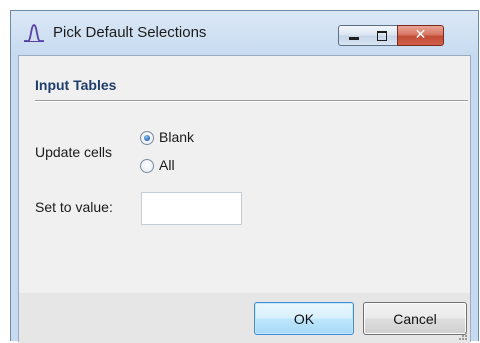  Describe the element at coordinates (76, 85) in the screenshot. I see `section-title: Input Tables` at that location.